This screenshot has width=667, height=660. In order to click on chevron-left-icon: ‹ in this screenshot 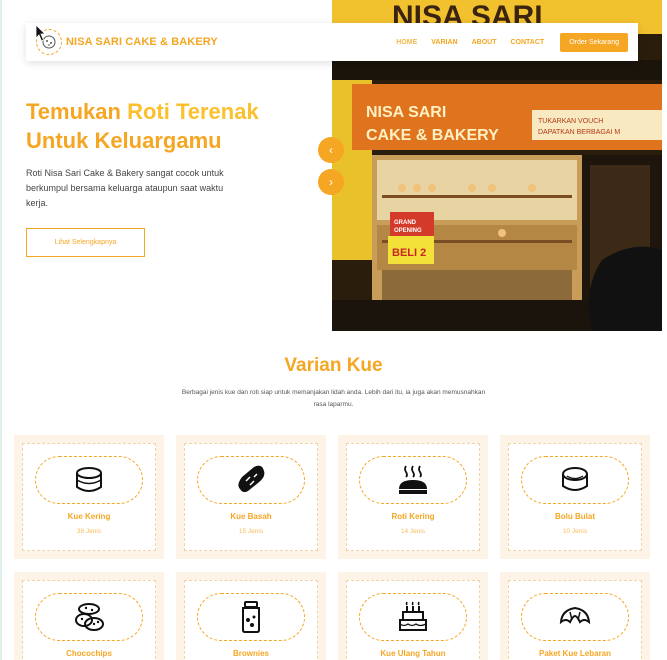, I will do `click(331, 150)`.